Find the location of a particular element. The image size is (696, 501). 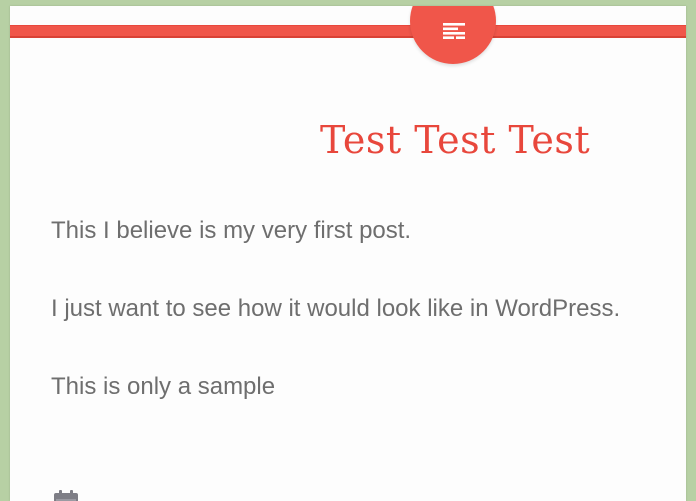

calendar-icon is located at coordinates (66, 495).